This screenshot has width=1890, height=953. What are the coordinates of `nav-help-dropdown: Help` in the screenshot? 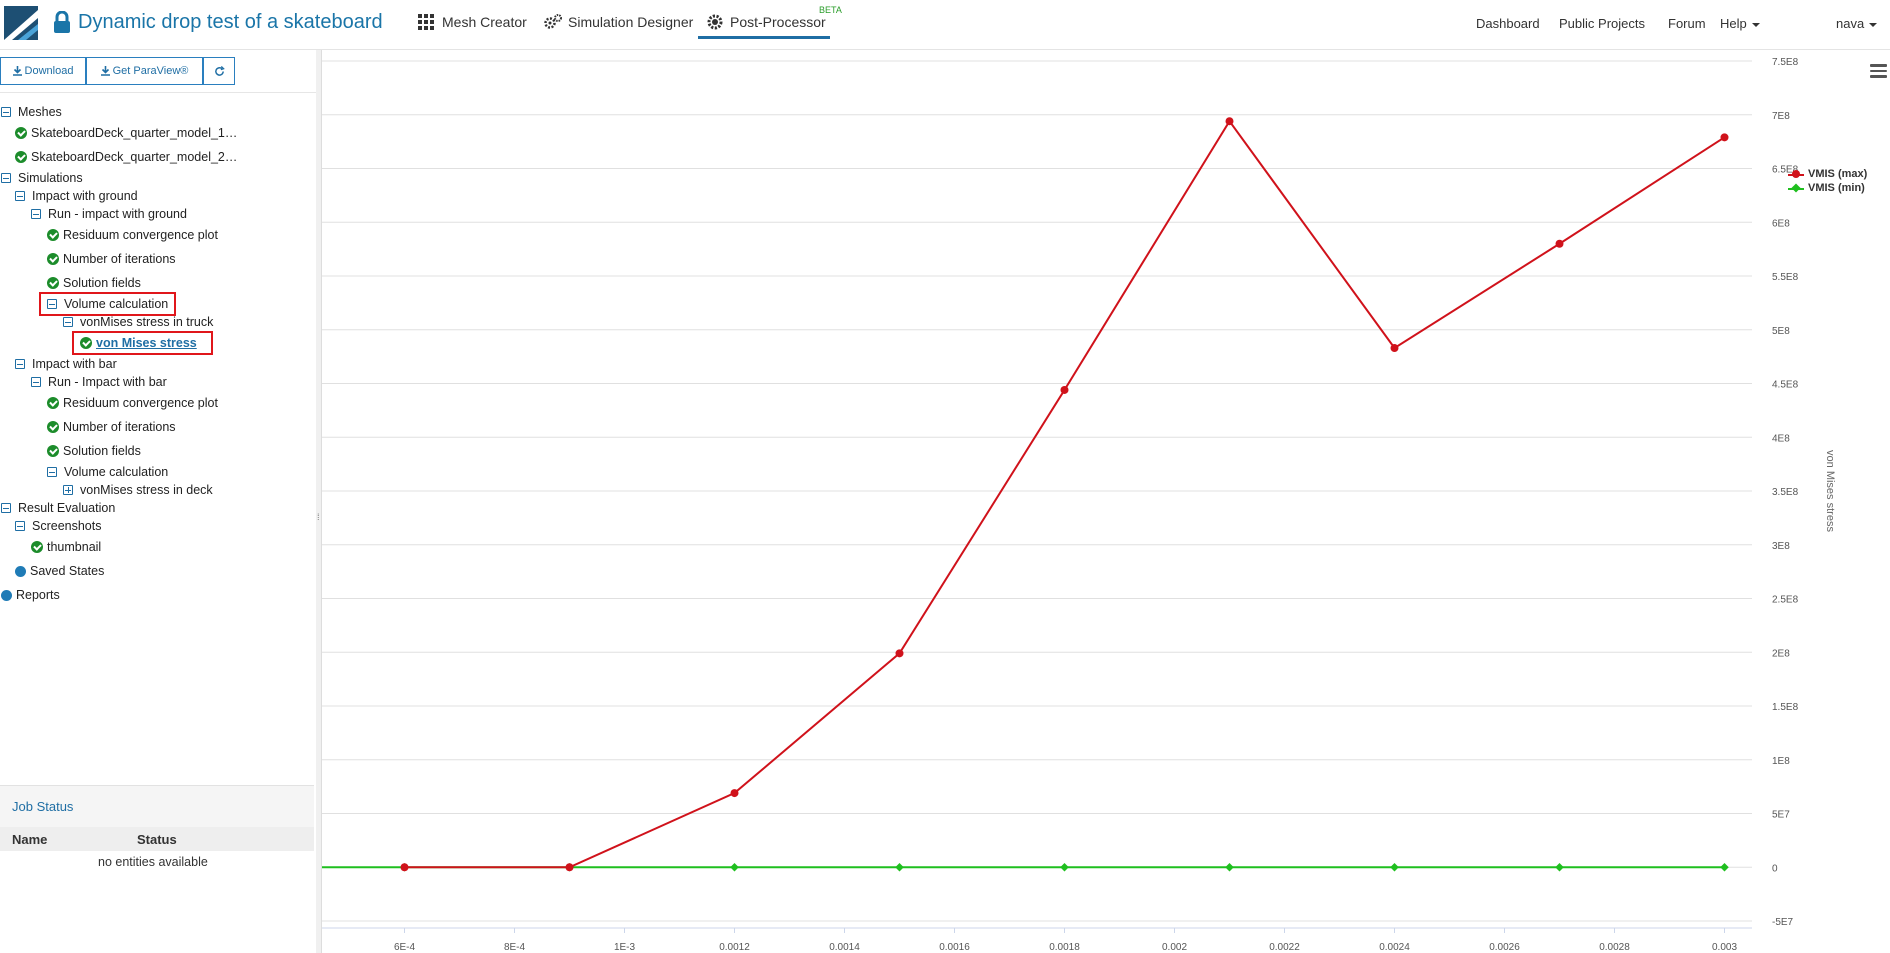 It's located at (1740, 23).